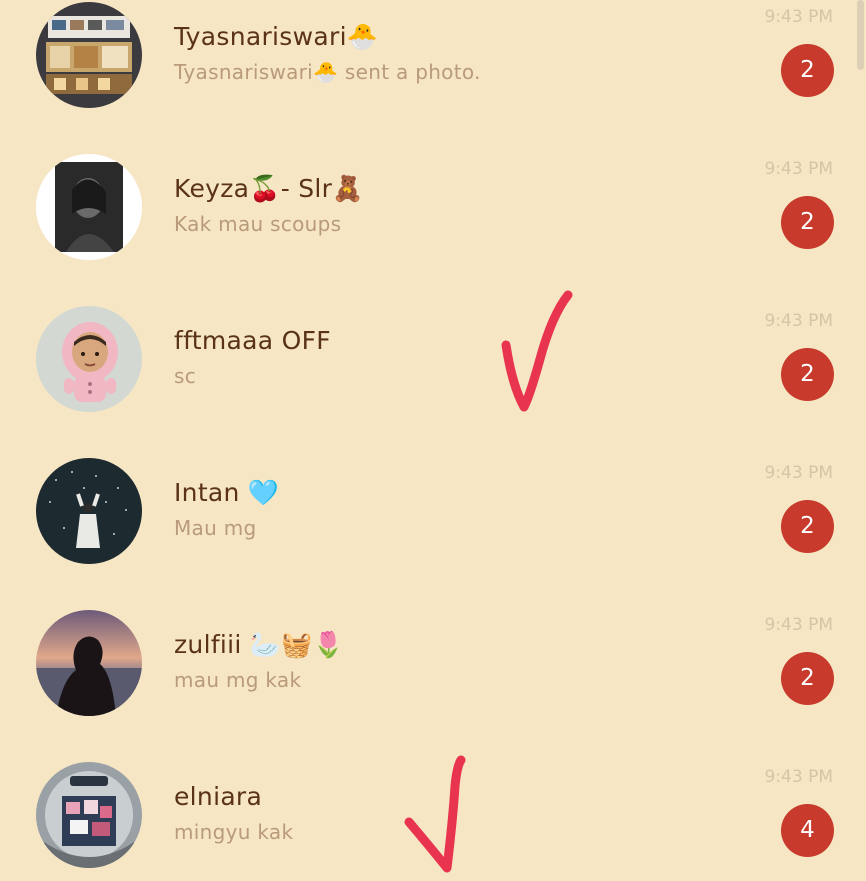 The width and height of the screenshot is (866, 881). What do you see at coordinates (276, 36) in the screenshot?
I see `contact-name: Tyasnariswari🐣` at bounding box center [276, 36].